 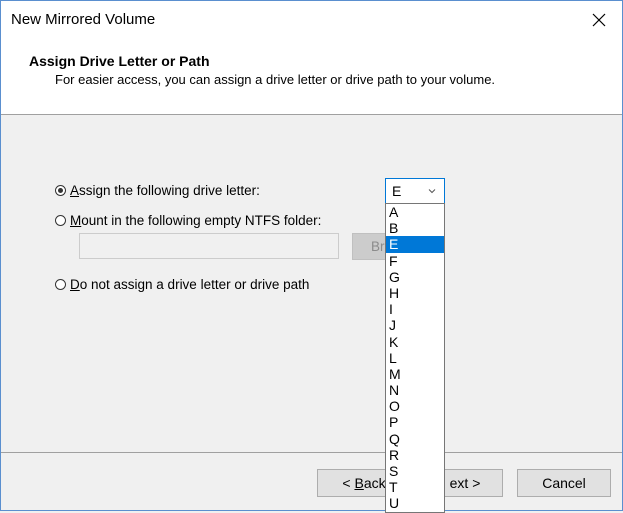 I want to click on dropdown-item: Q, so click(x=415, y=439).